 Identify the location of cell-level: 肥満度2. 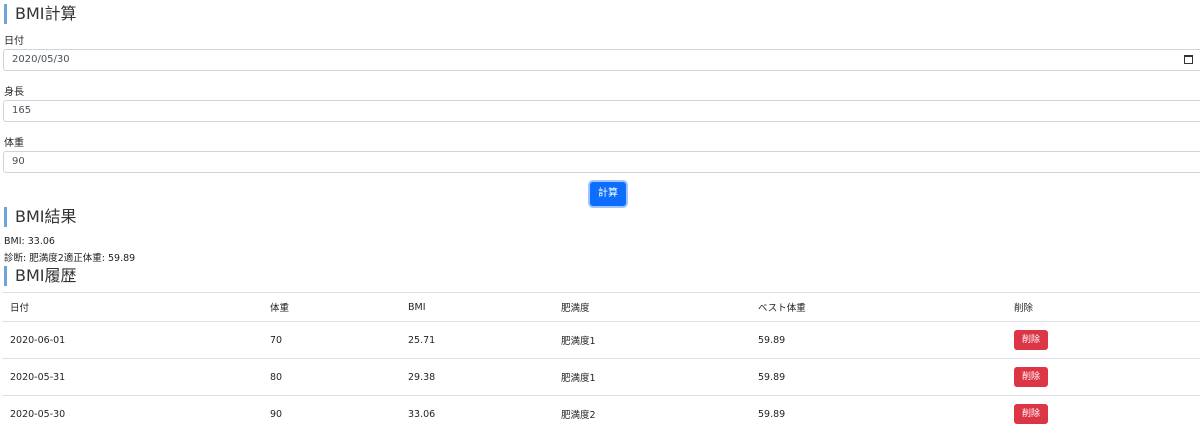
(651, 413).